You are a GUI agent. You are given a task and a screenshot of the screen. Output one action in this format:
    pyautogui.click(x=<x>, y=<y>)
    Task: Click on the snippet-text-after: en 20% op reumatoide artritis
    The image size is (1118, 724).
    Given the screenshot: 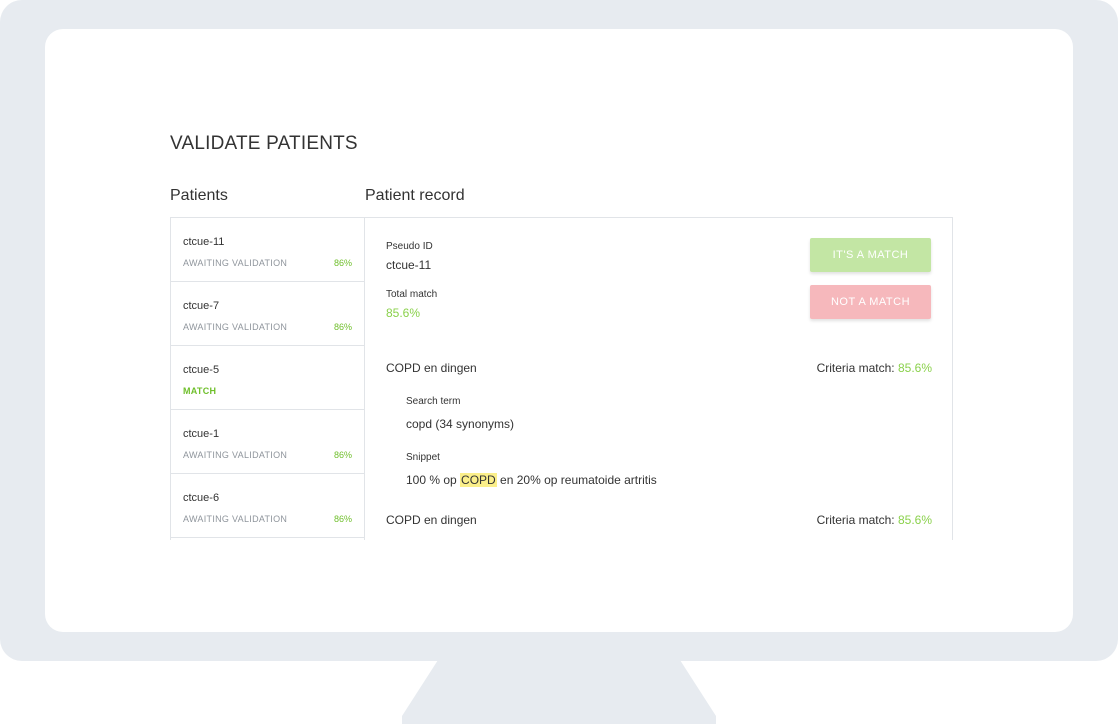 What is the action you would take?
    pyautogui.click(x=576, y=480)
    